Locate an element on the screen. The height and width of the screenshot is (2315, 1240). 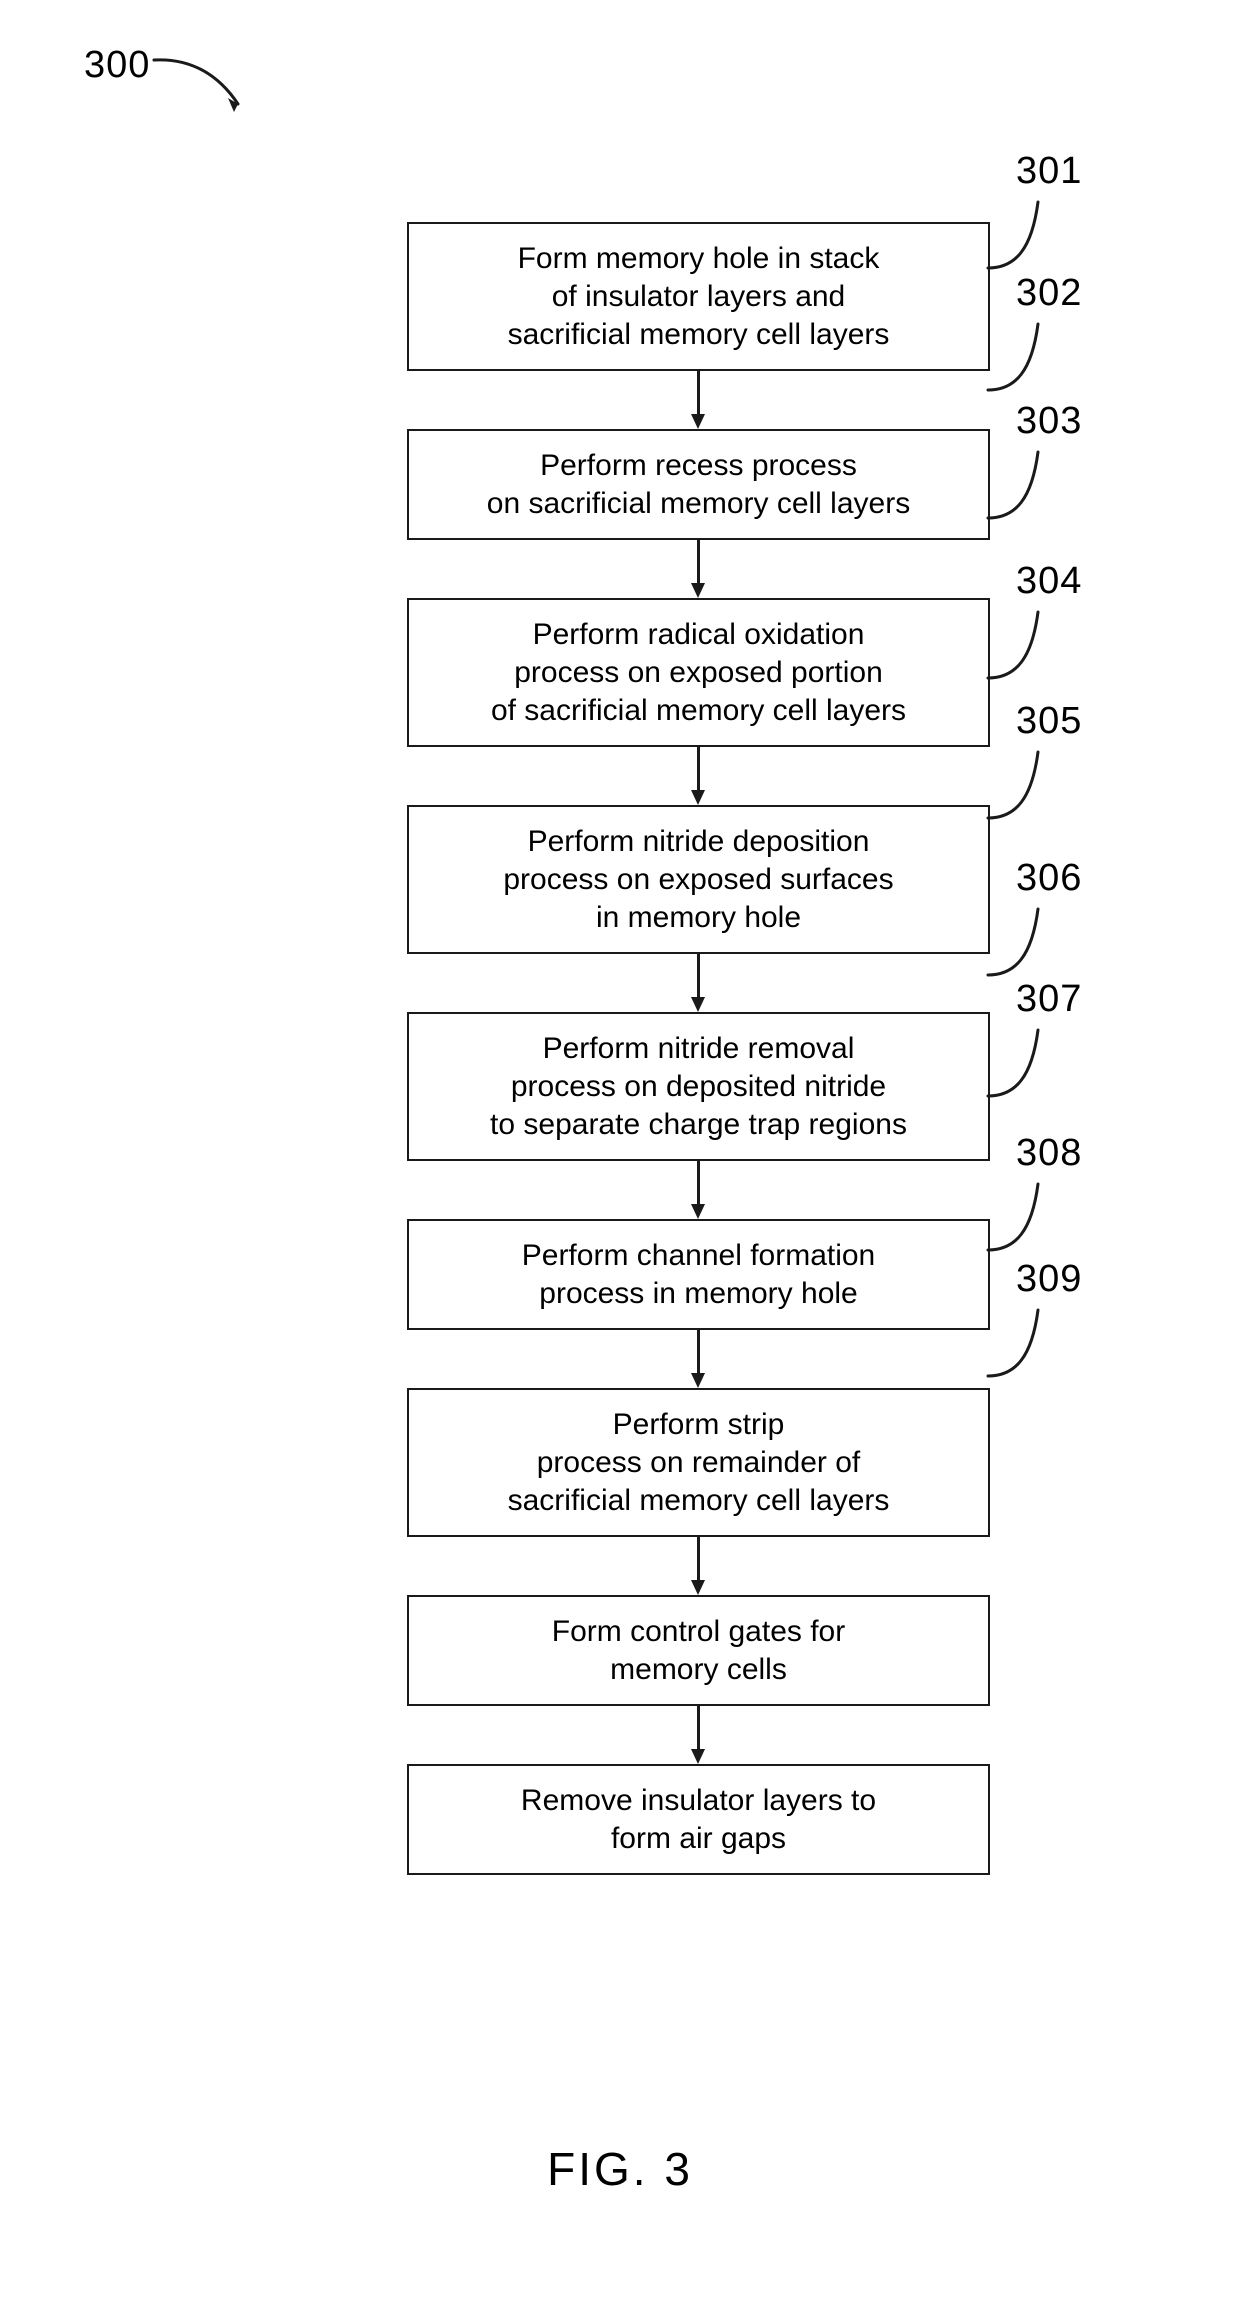
step-text-line: Perform radical oxidation is located at coordinates (698, 634).